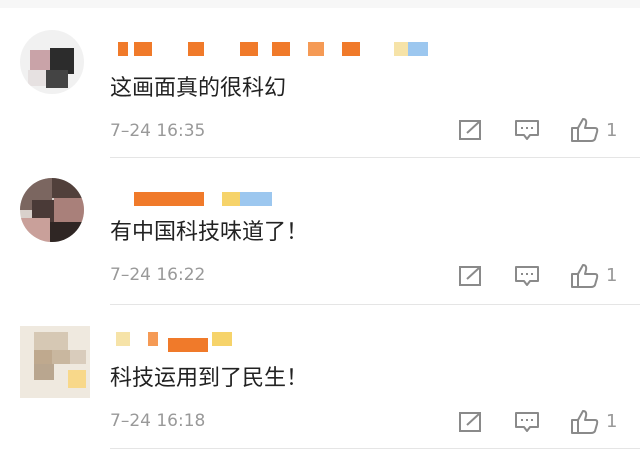  I want to click on comment-time: 7–24 16:35, so click(158, 131).